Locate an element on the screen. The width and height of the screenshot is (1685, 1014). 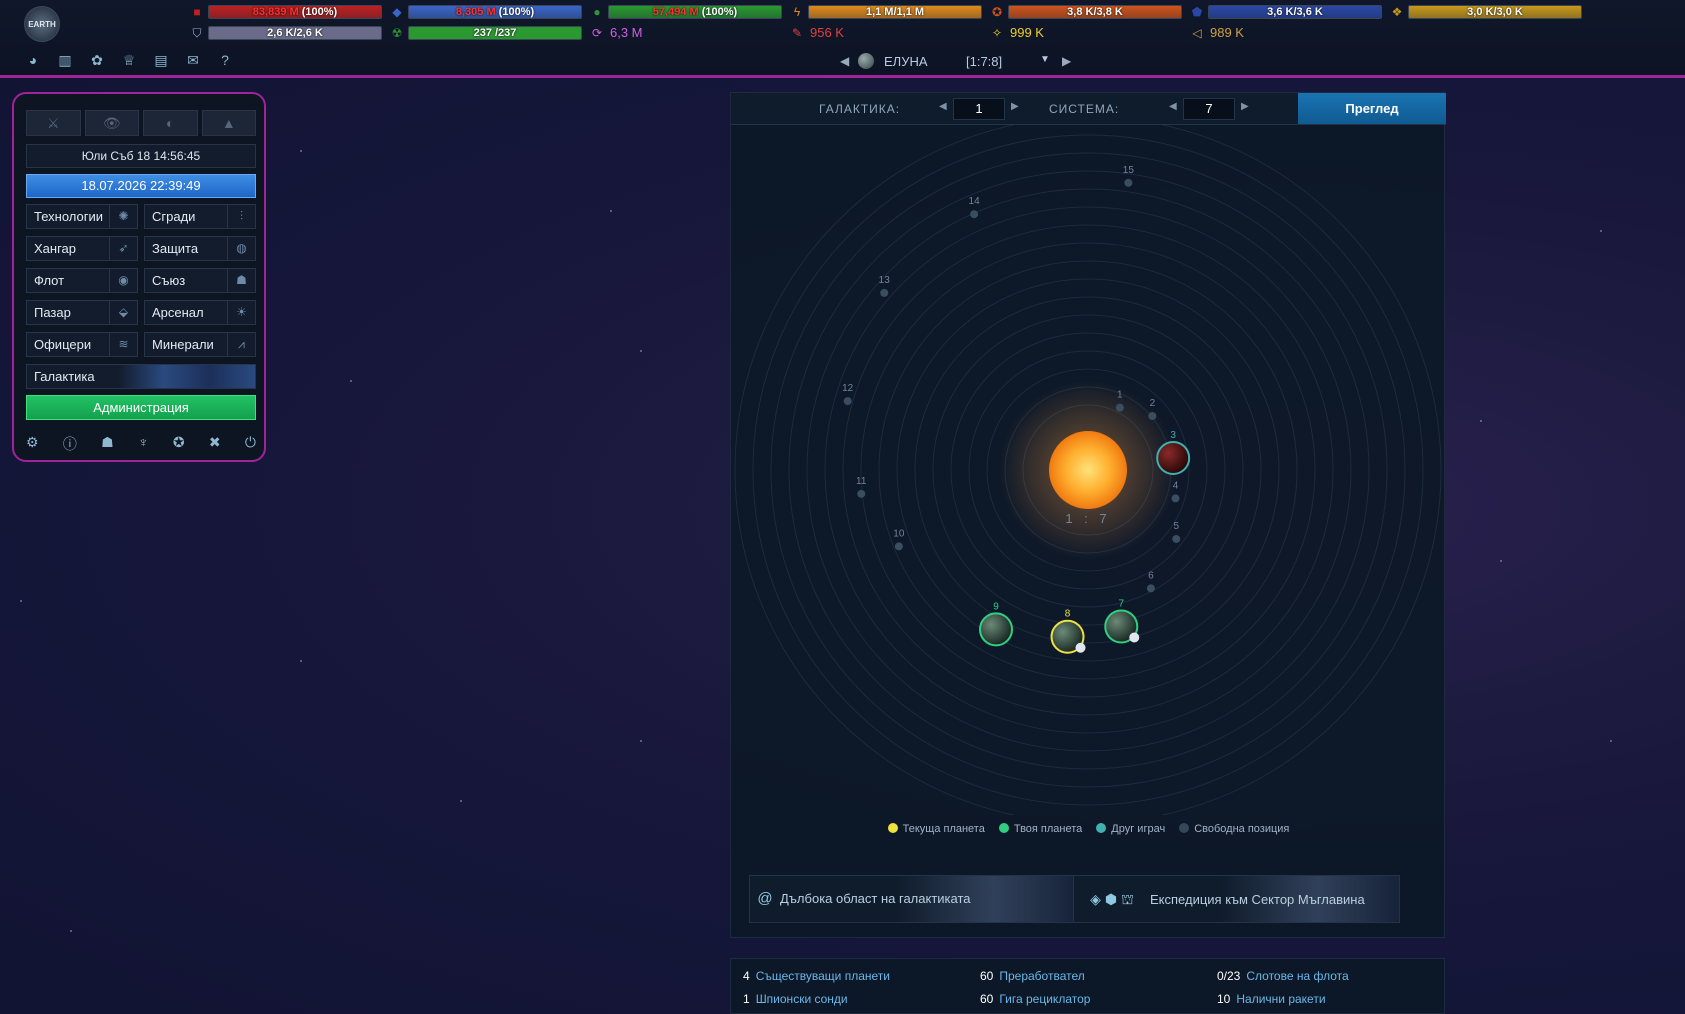
galaxy-next-icon: ▶ is located at coordinates (1015, 106).